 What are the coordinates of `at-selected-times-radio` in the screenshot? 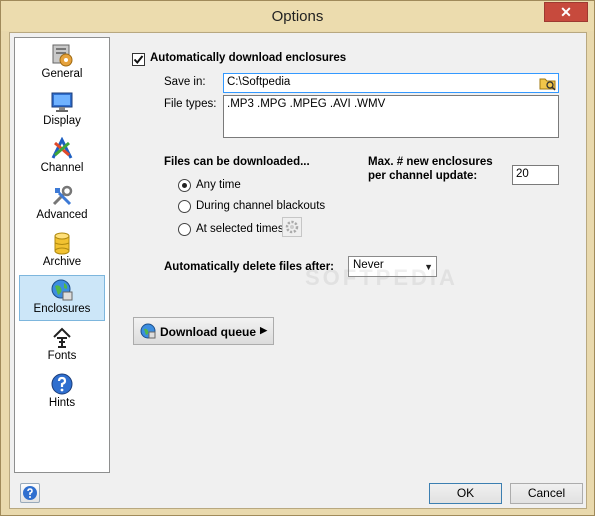 It's located at (184, 229).